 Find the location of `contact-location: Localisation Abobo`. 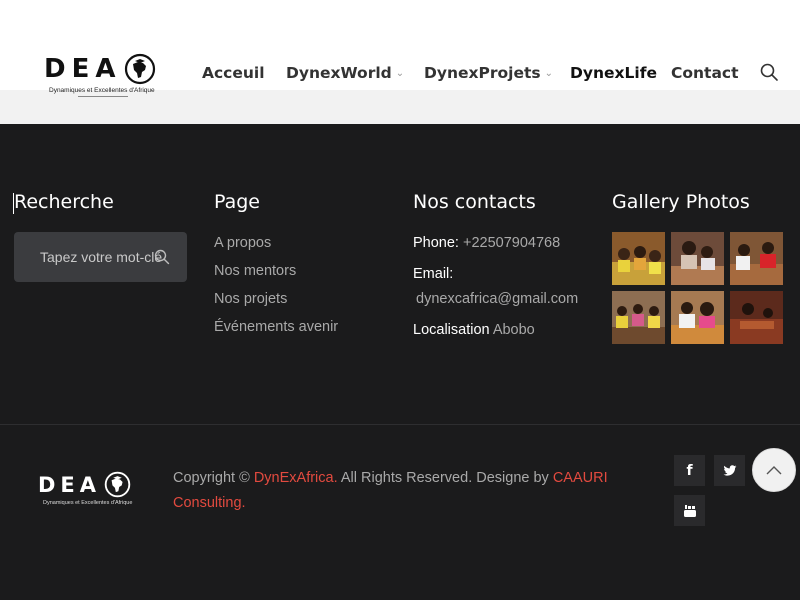

contact-location: Localisation Abobo is located at coordinates (474, 330).